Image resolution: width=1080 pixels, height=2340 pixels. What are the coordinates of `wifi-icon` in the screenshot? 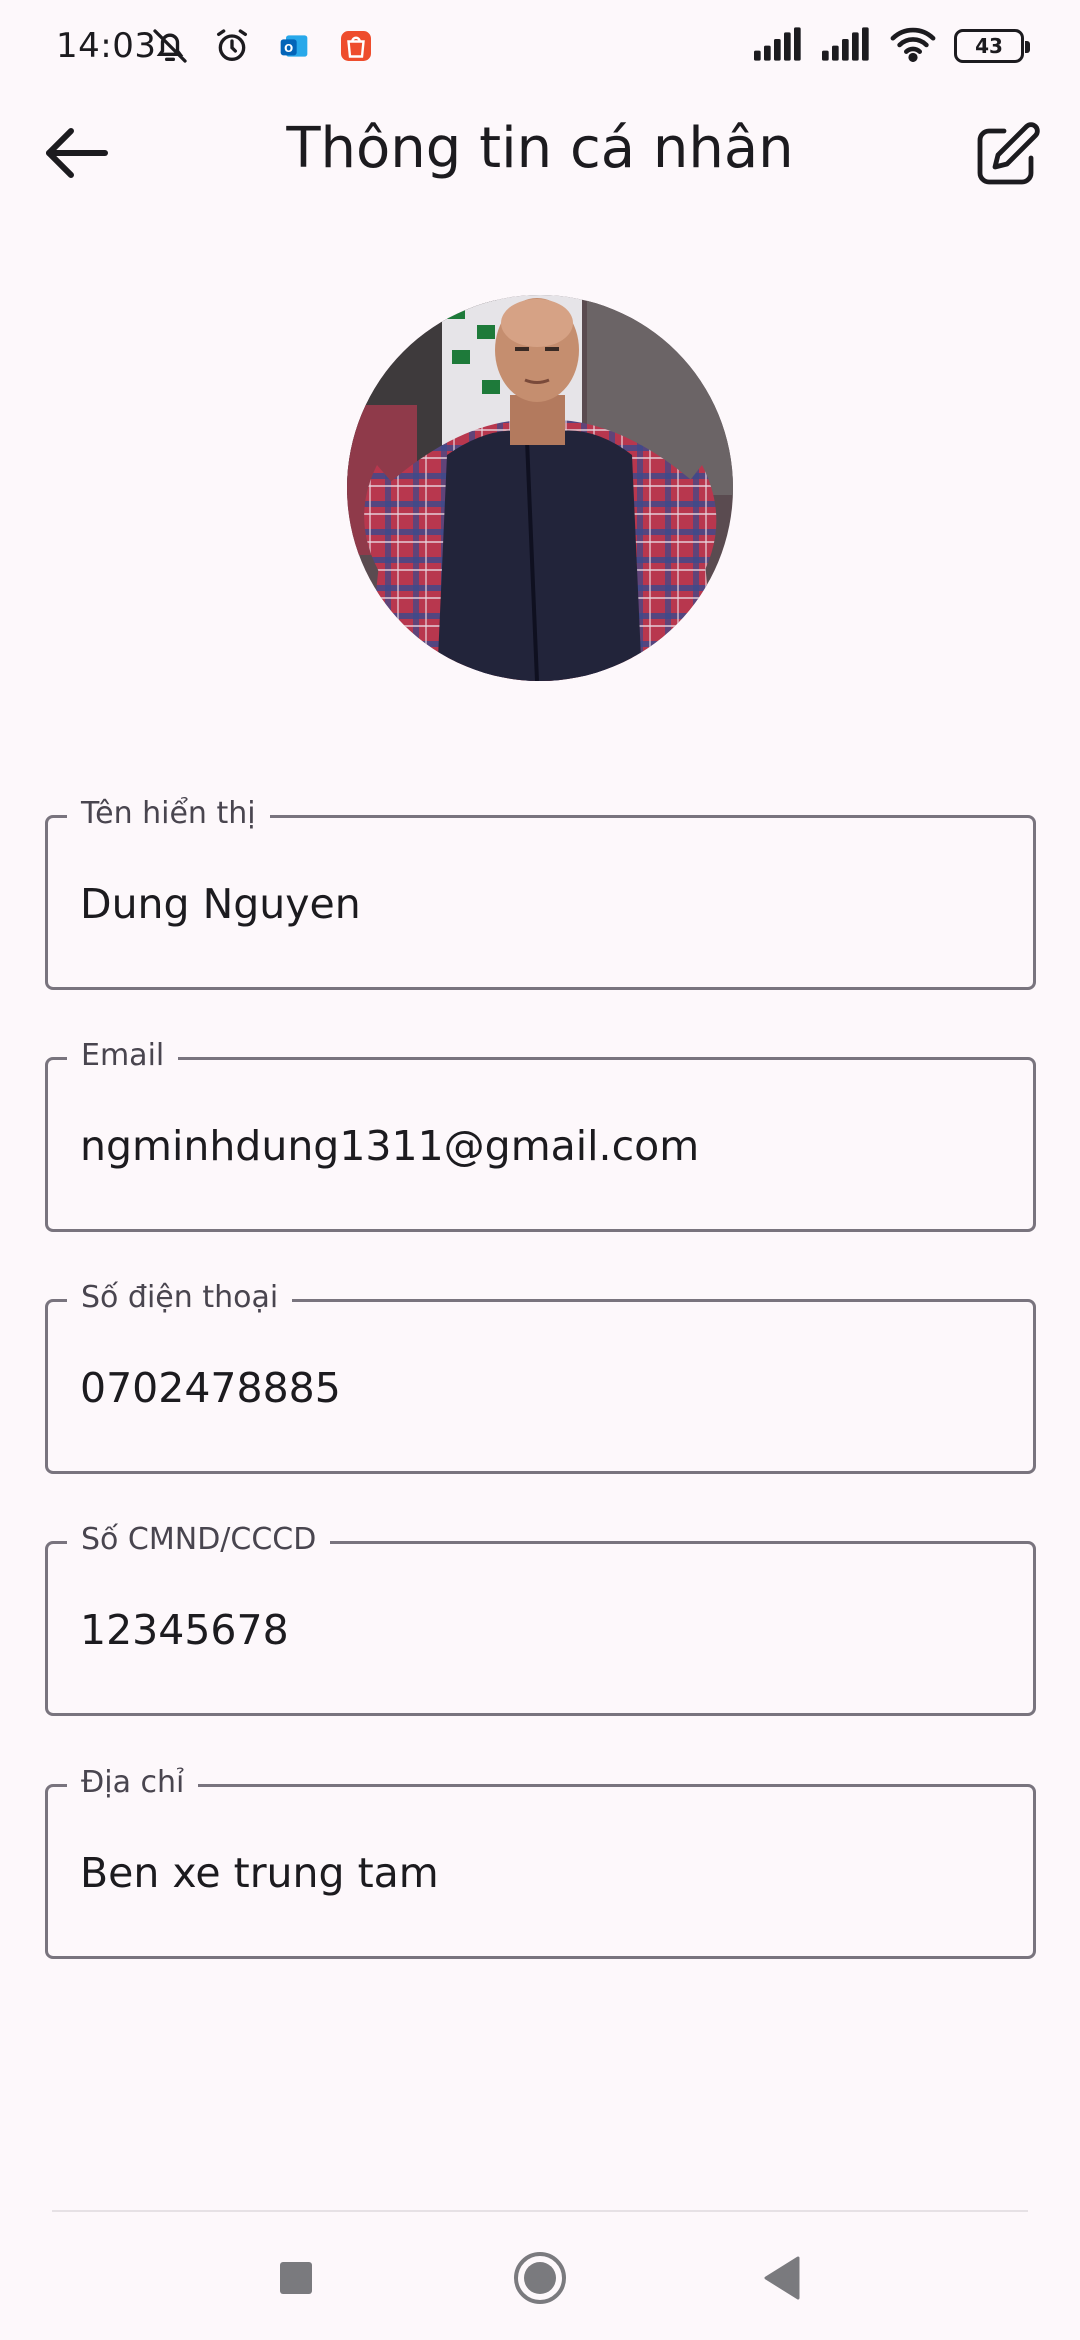 It's located at (913, 46).